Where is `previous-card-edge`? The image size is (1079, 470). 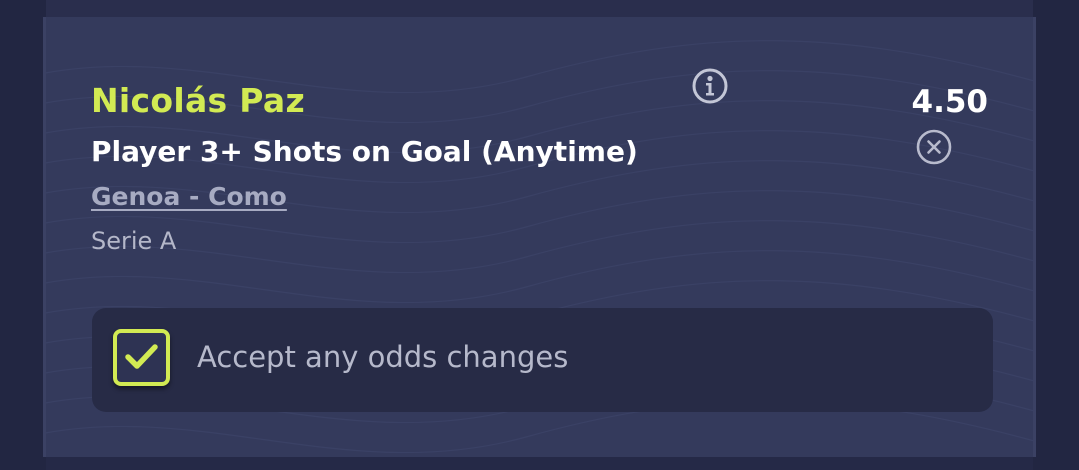
previous-card-edge is located at coordinates (539, 8).